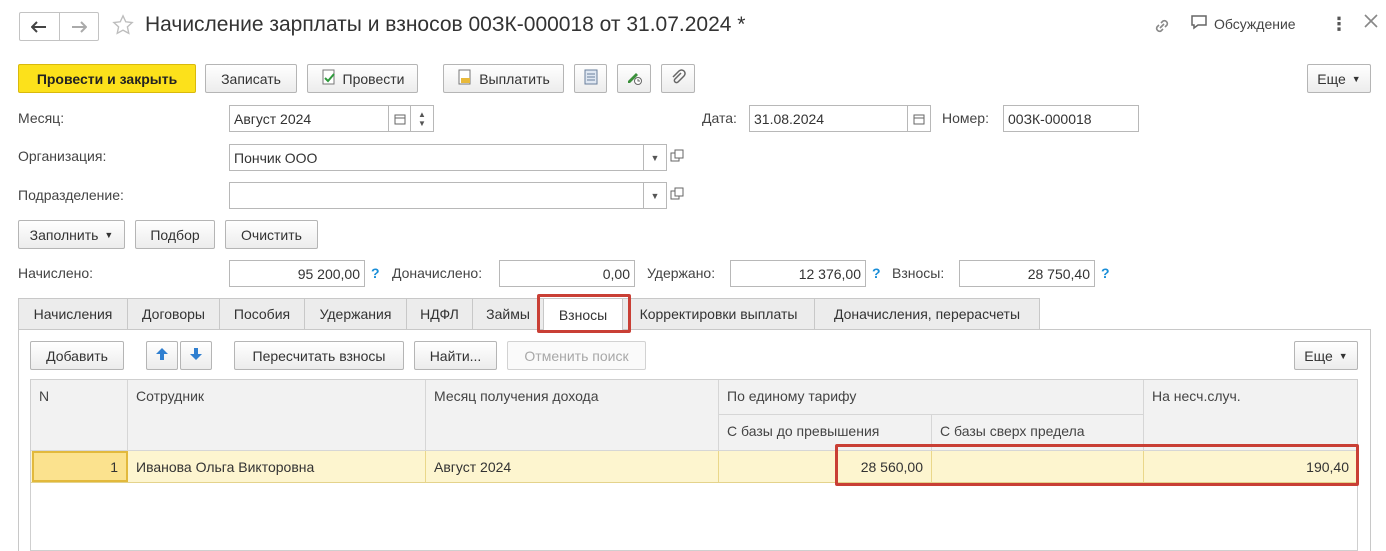 The width and height of the screenshot is (1386, 551). Describe the element at coordinates (373, 78) in the screenshot. I see `post-button-label: Провести` at that location.